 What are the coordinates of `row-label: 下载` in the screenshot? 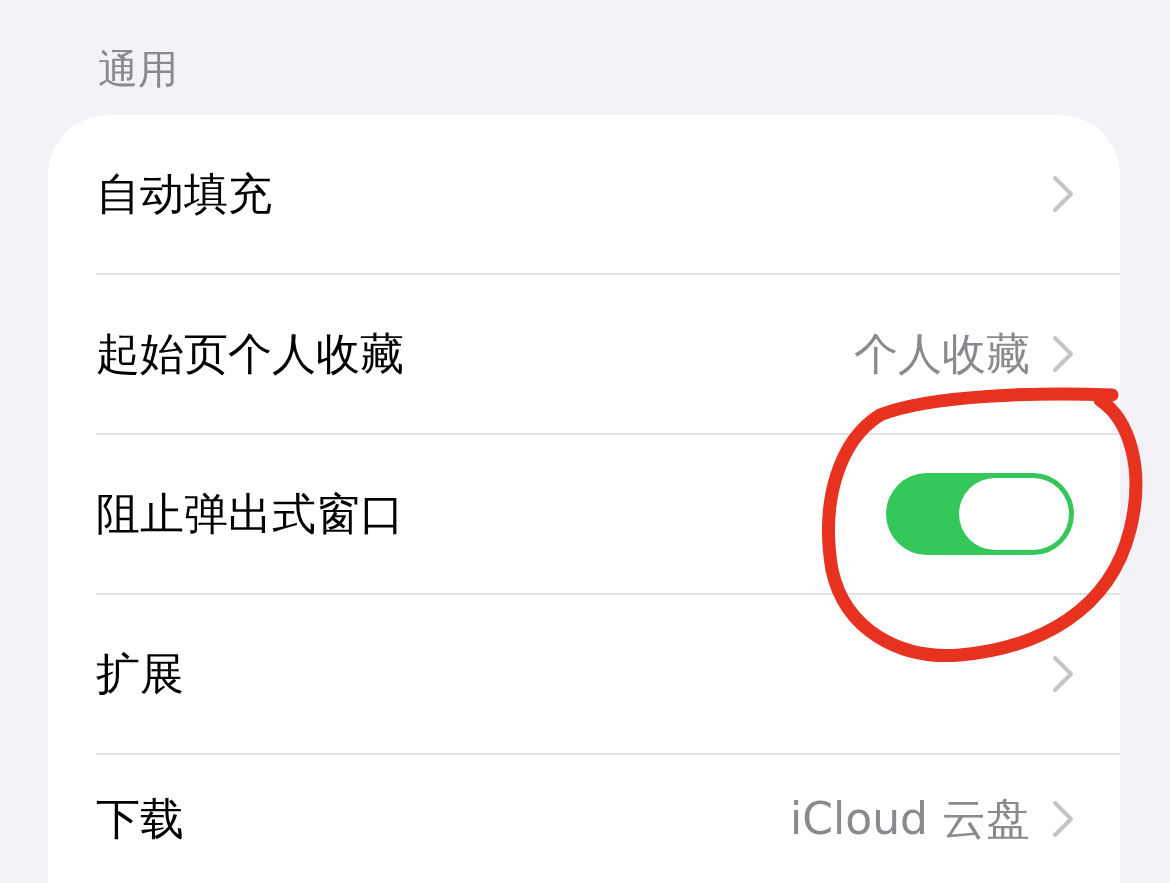 It's located at (140, 818).